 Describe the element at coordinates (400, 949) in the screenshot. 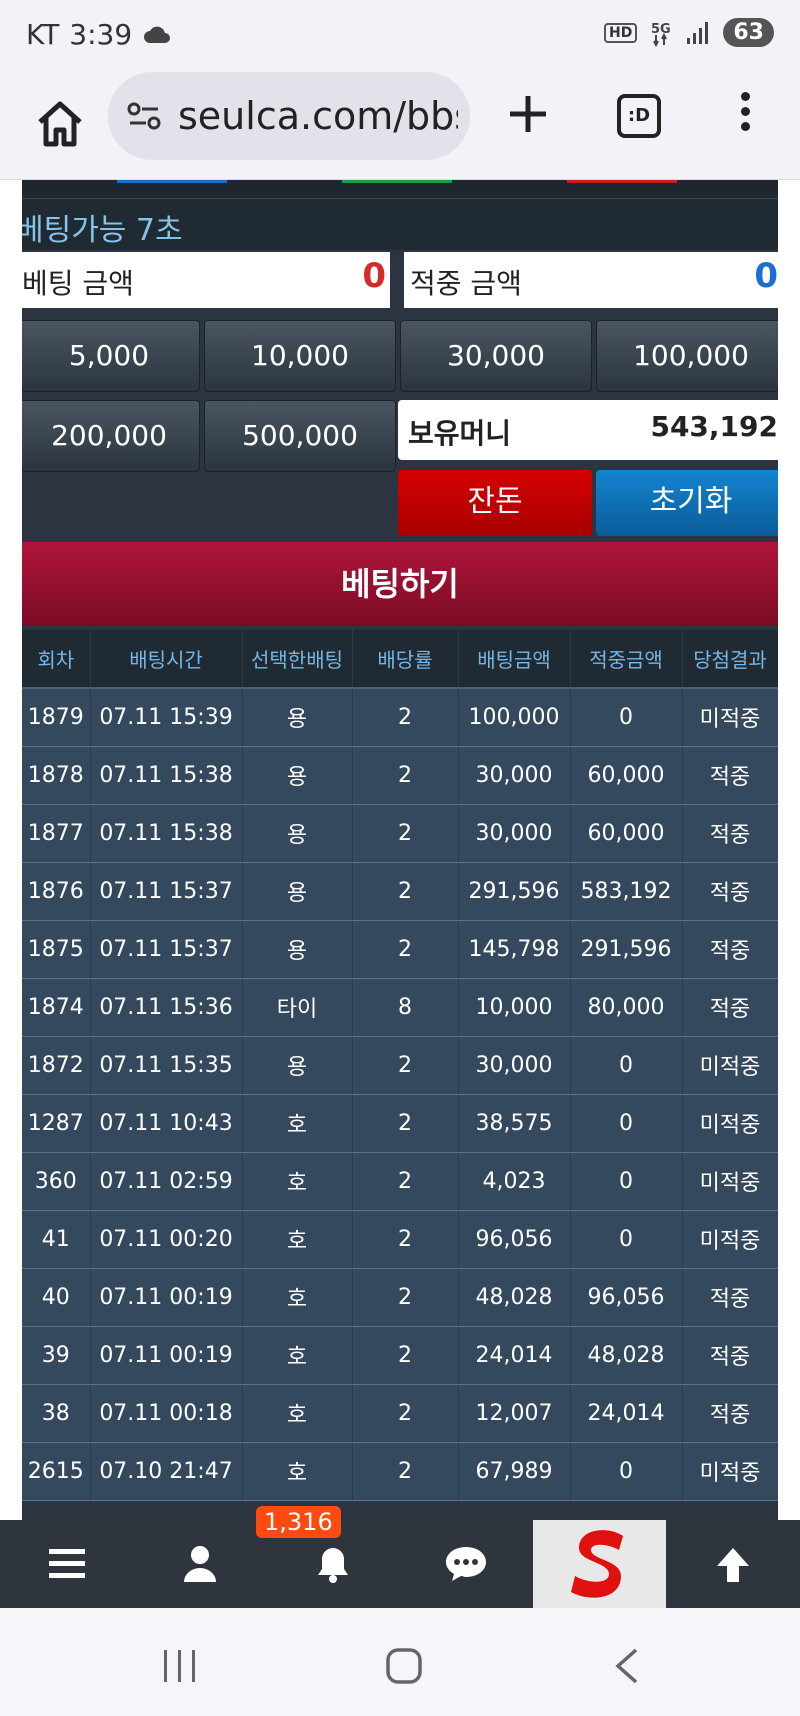

I see `table-row: 1875 07.11 15:37 용 2 145,798 291,596 적중` at that location.